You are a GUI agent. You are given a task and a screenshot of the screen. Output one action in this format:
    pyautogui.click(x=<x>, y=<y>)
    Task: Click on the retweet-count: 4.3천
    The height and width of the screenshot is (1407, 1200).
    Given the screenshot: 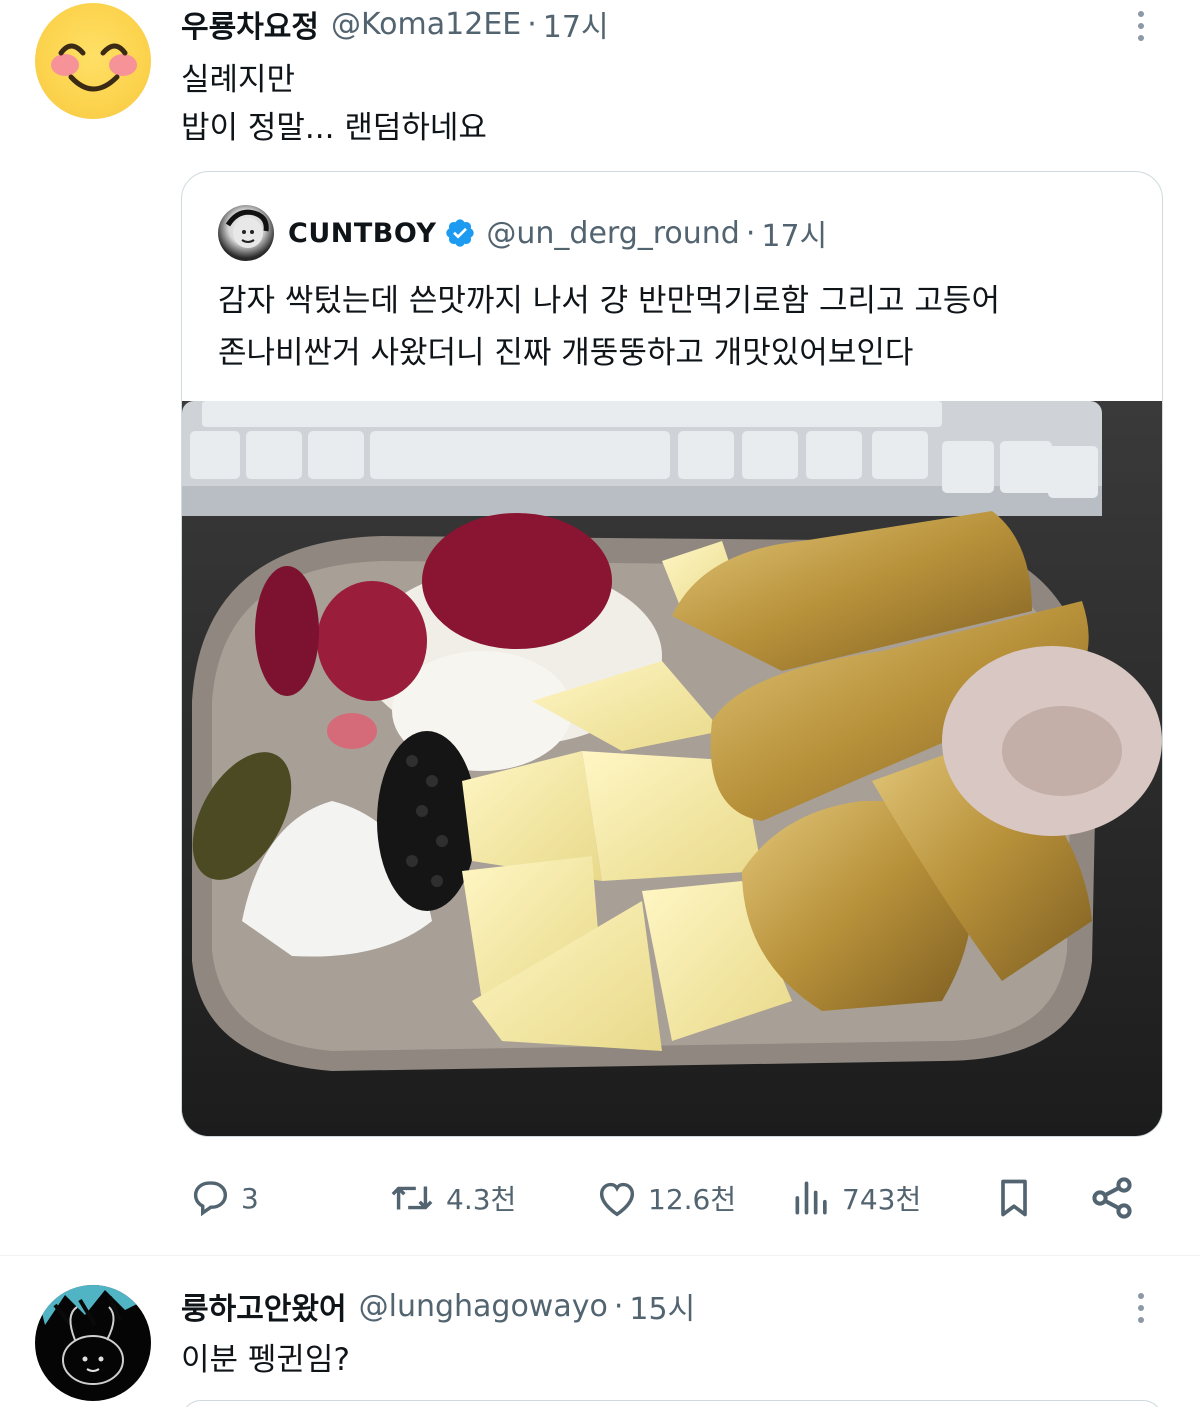 What is the action you would take?
    pyautogui.click(x=481, y=1199)
    